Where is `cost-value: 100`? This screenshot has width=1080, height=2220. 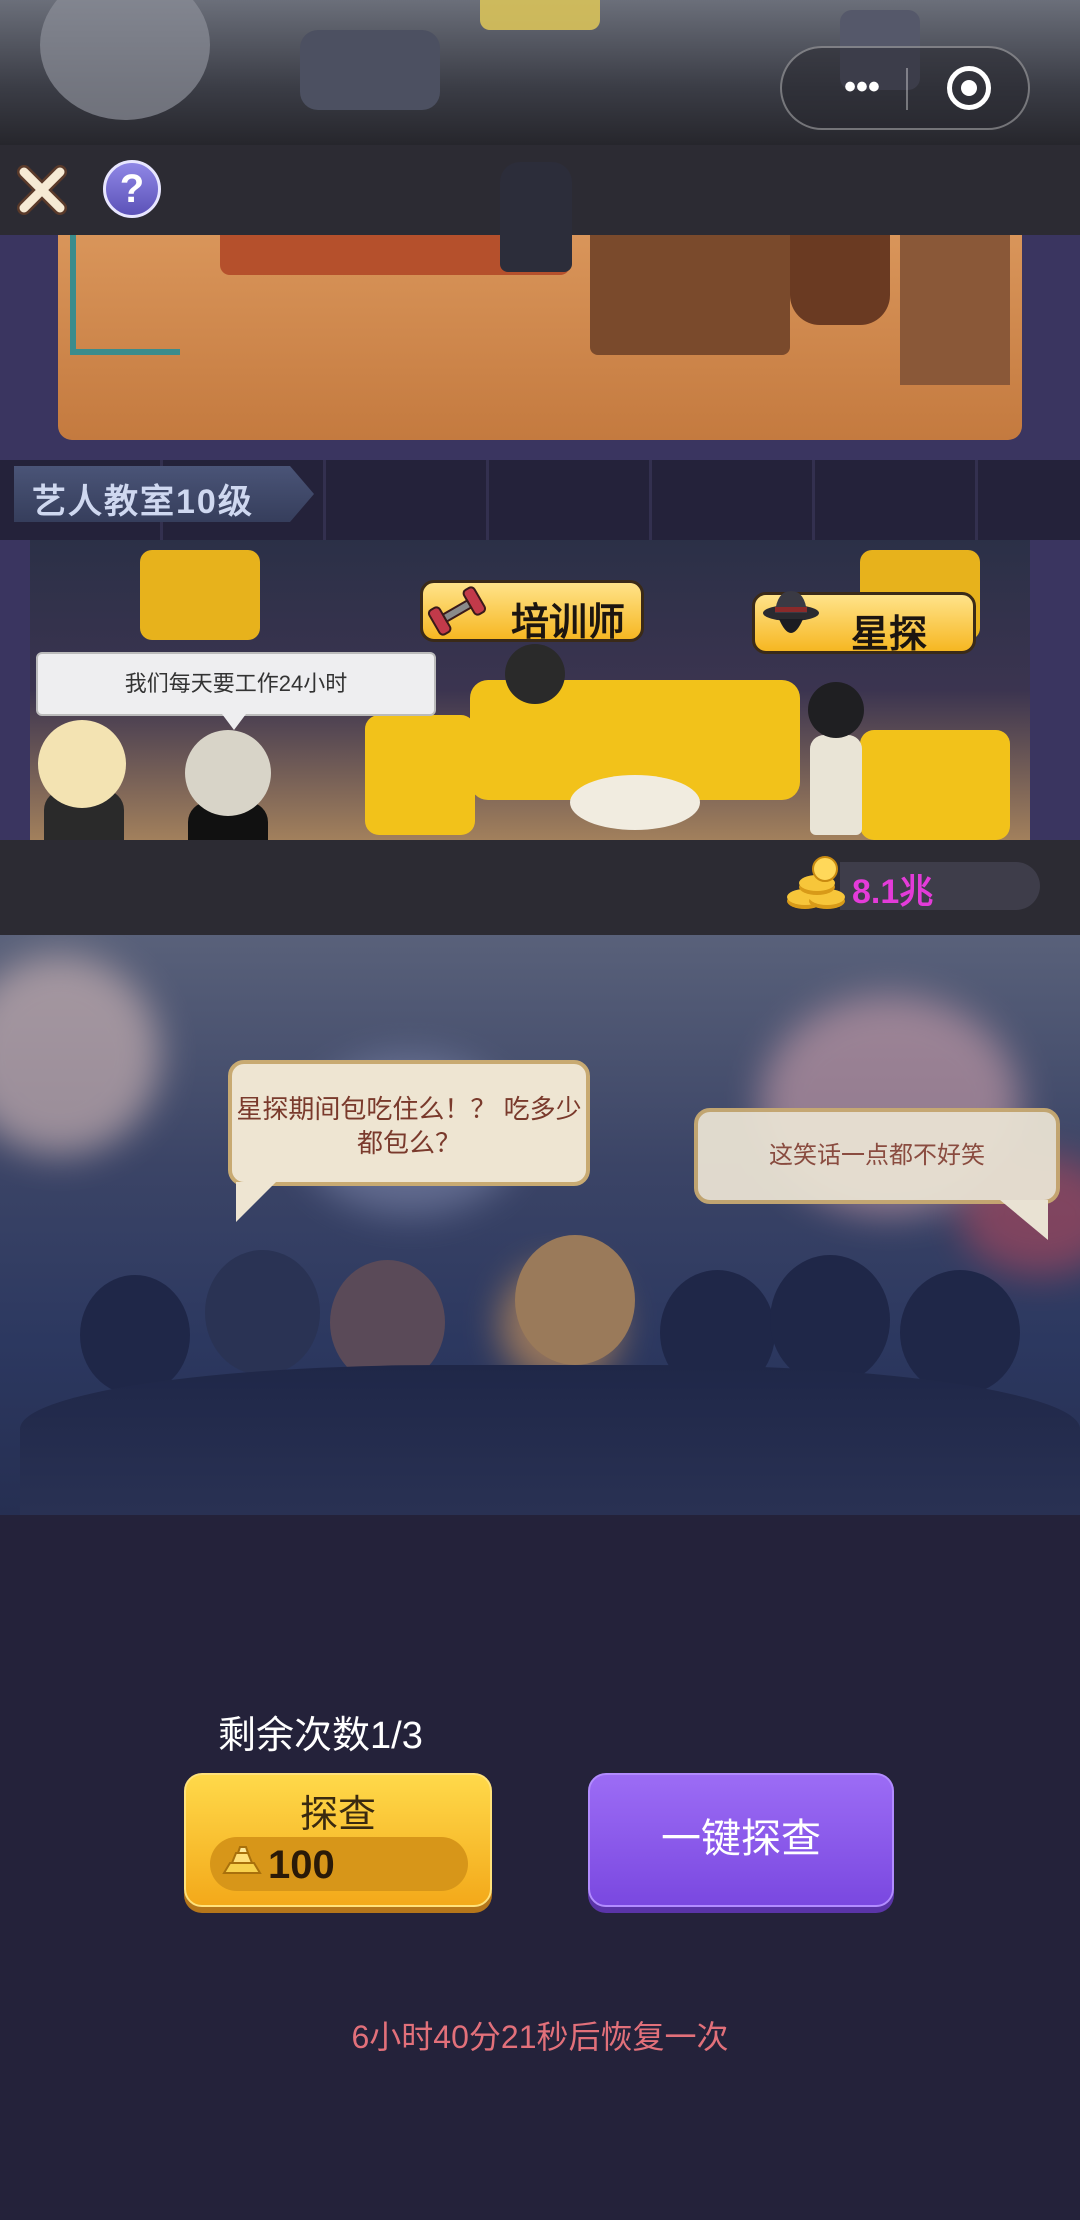 cost-value: 100 is located at coordinates (301, 1865).